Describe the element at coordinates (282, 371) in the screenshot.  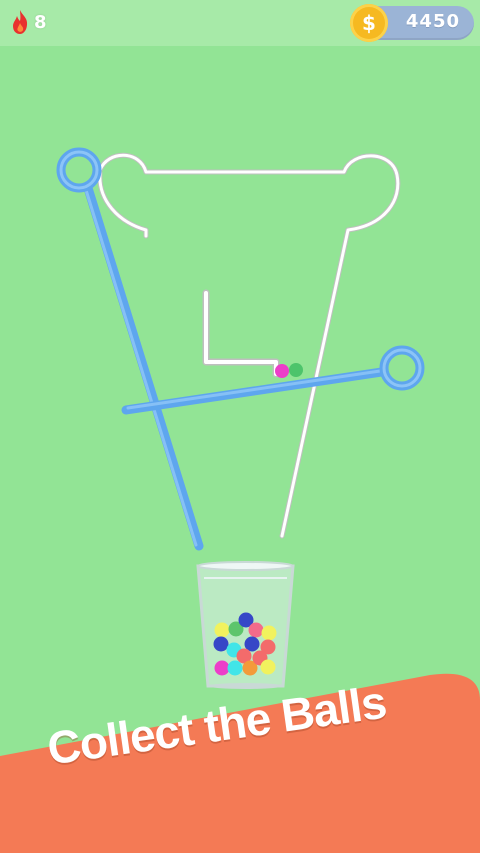
I see `ball-magenta` at that location.